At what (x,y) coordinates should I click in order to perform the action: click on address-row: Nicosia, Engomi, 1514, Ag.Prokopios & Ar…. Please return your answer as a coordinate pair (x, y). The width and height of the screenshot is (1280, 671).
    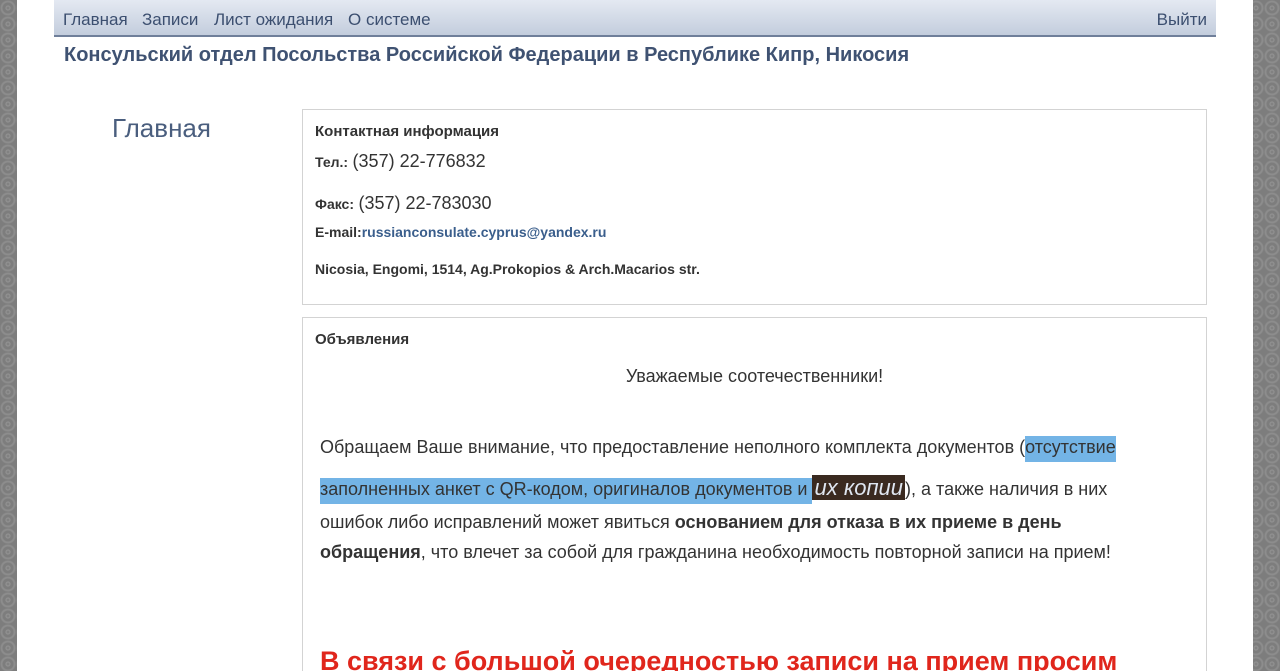
    Looking at the image, I should click on (507, 270).